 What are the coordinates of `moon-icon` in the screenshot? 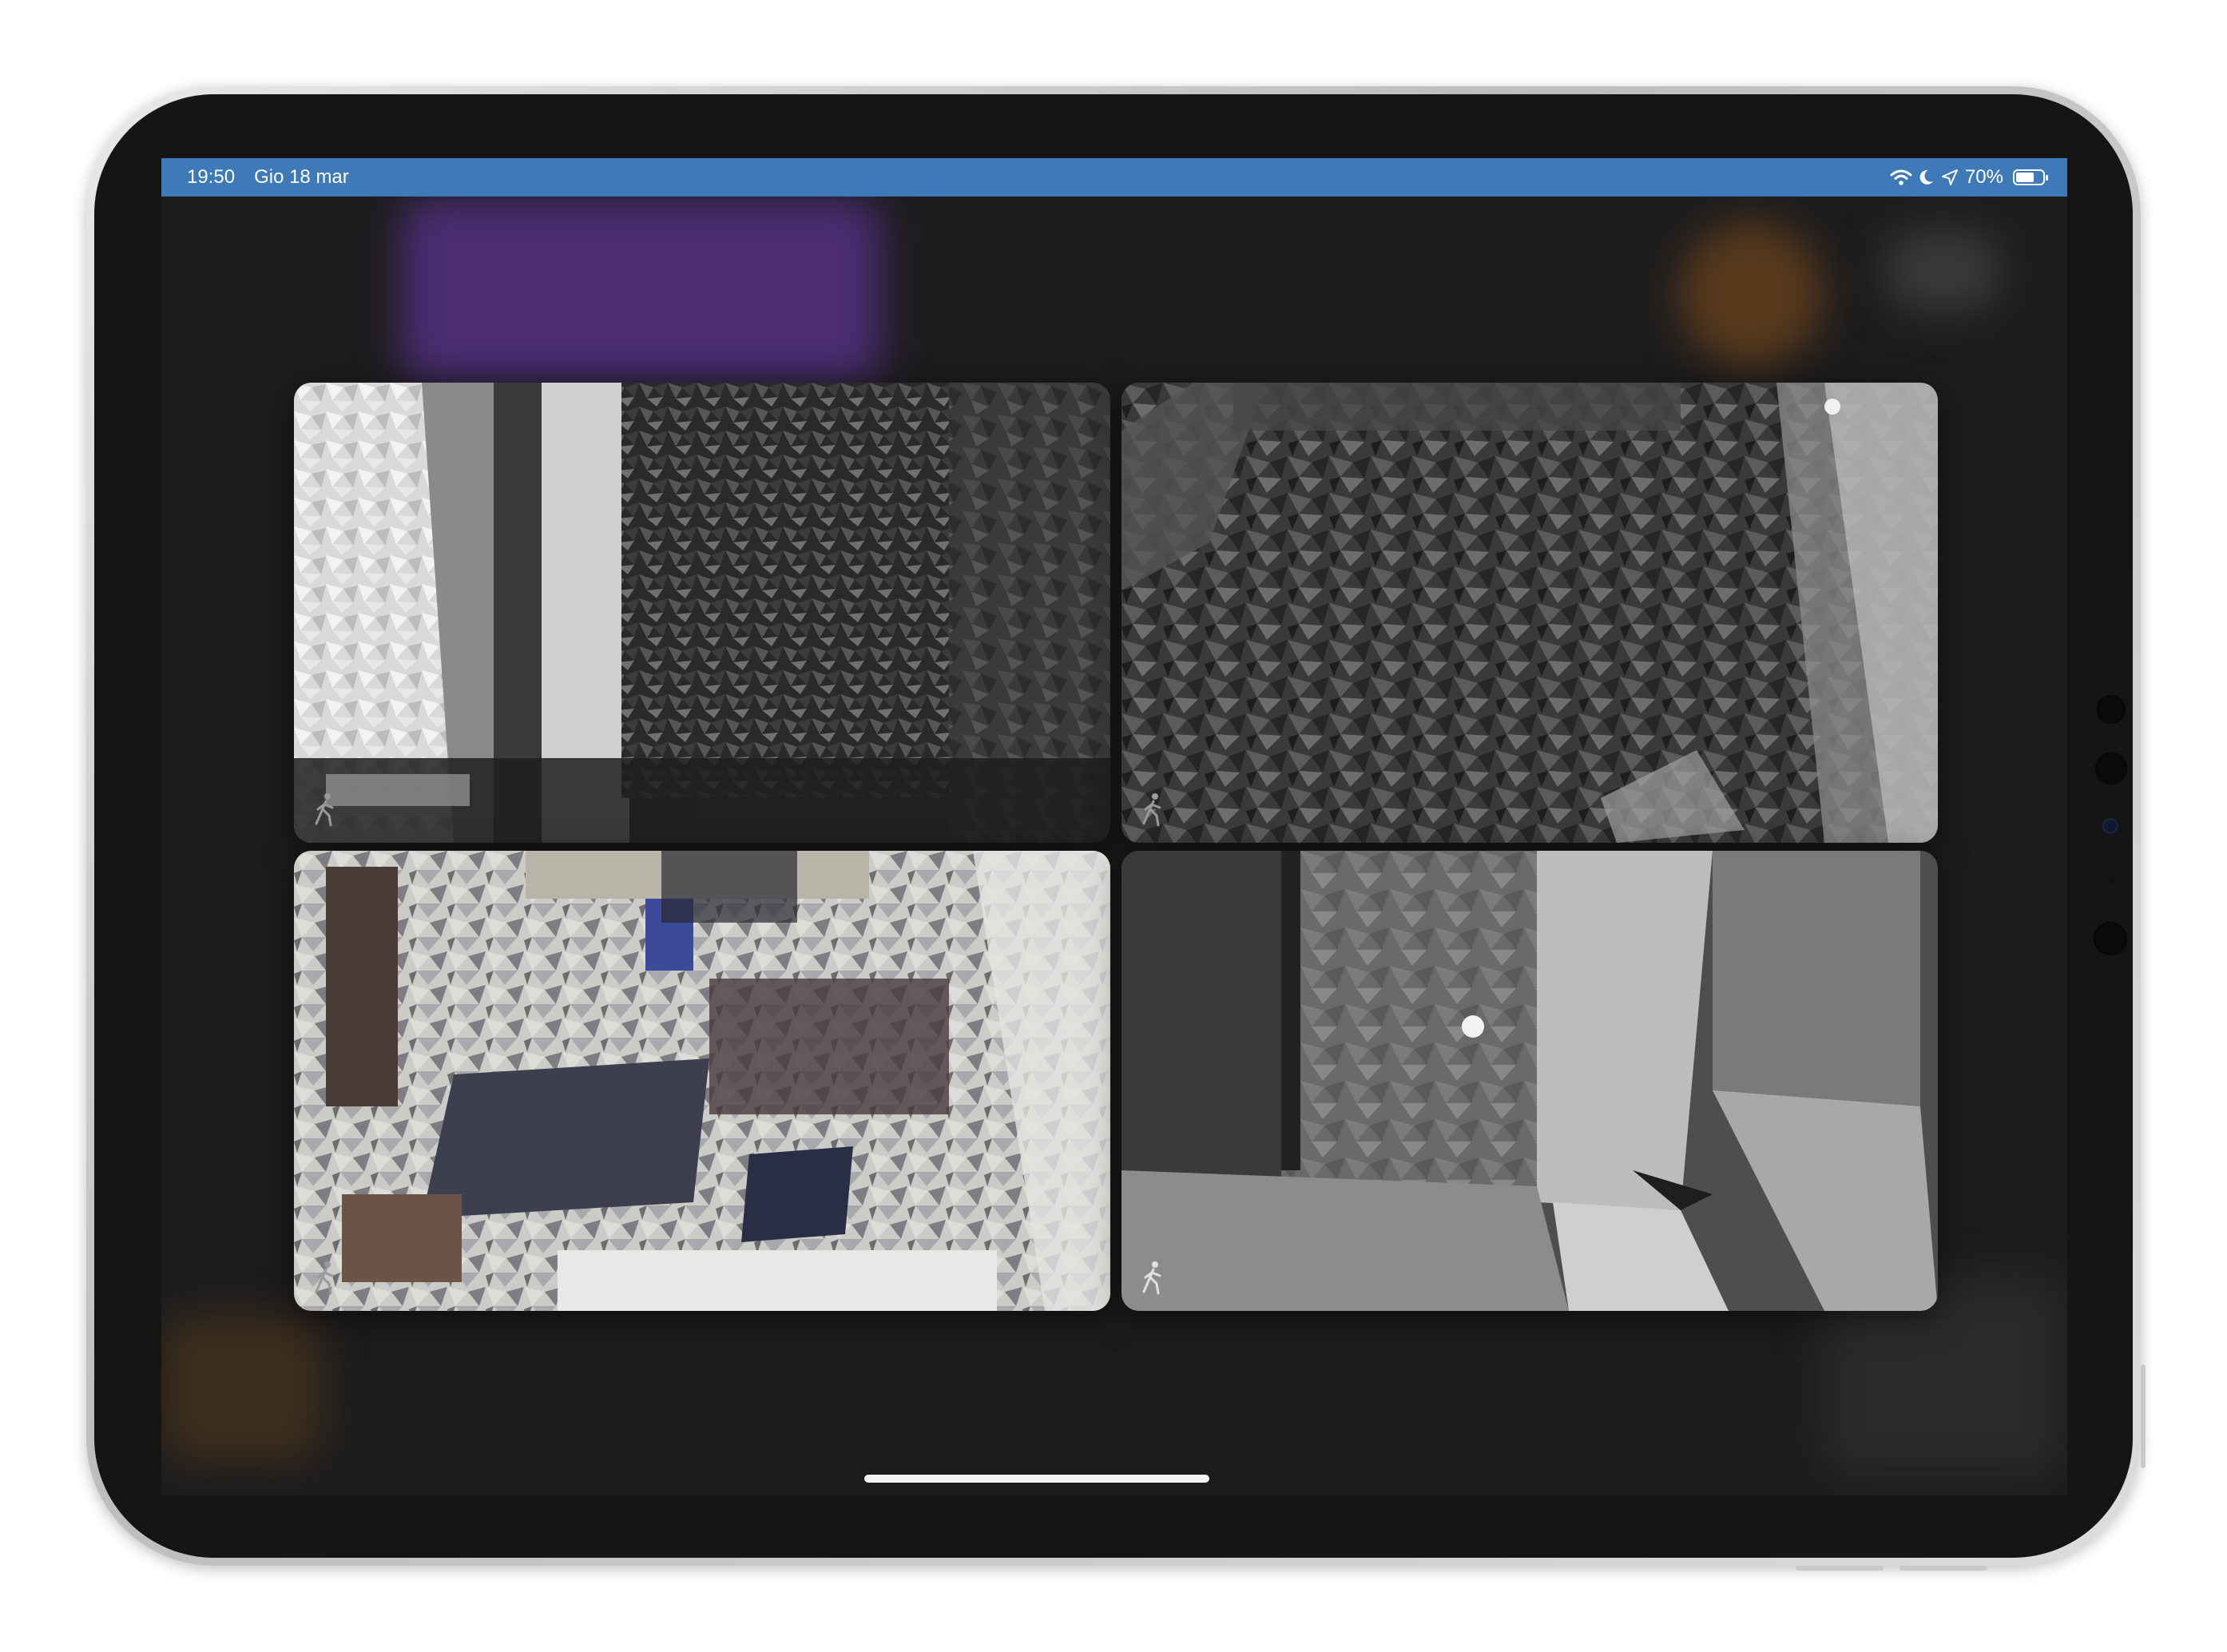 It's located at (1927, 177).